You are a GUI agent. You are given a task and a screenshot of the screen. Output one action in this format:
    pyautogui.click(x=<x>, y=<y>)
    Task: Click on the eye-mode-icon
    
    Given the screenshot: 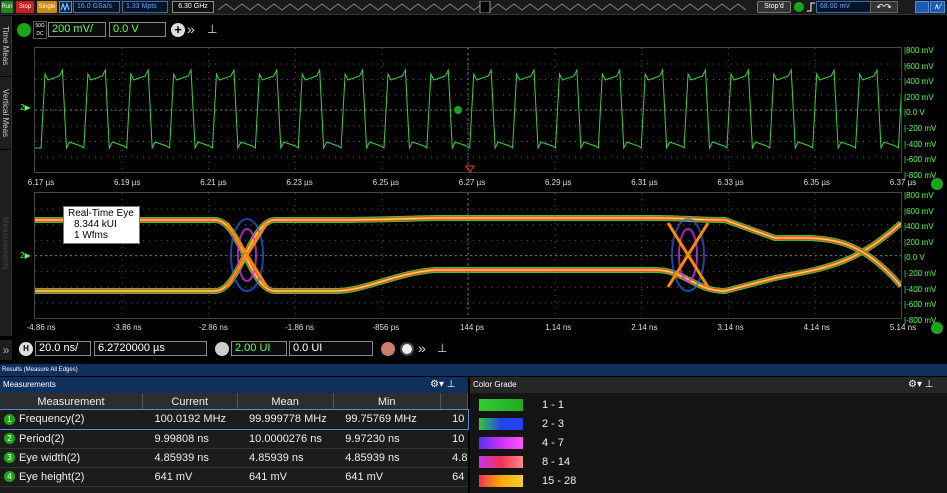 What is the action you would take?
    pyautogui.click(x=222, y=349)
    